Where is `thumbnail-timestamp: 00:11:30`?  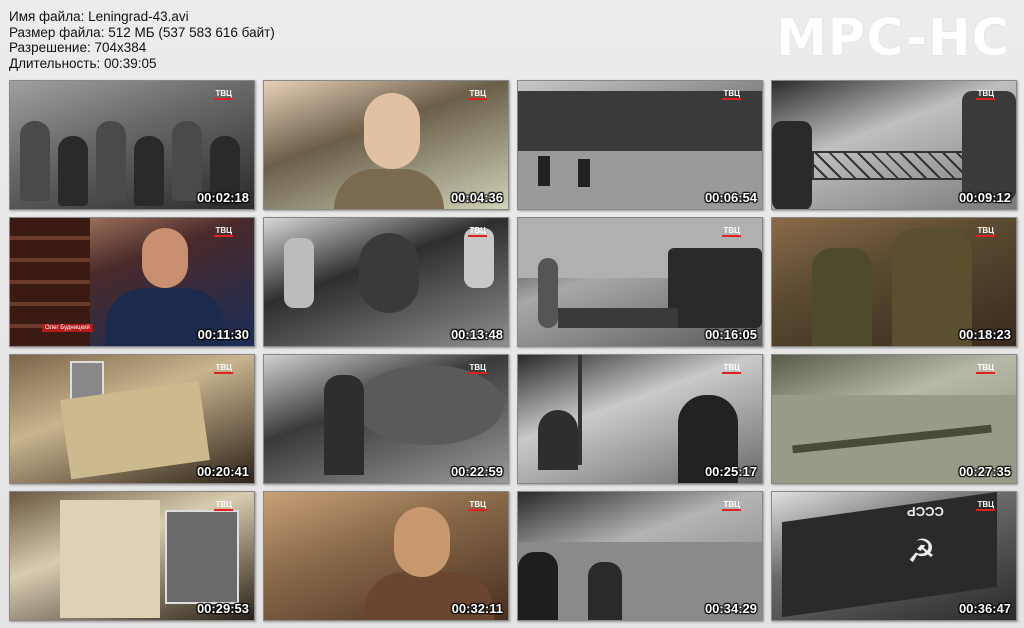 thumbnail-timestamp: 00:11:30 is located at coordinates (223, 334).